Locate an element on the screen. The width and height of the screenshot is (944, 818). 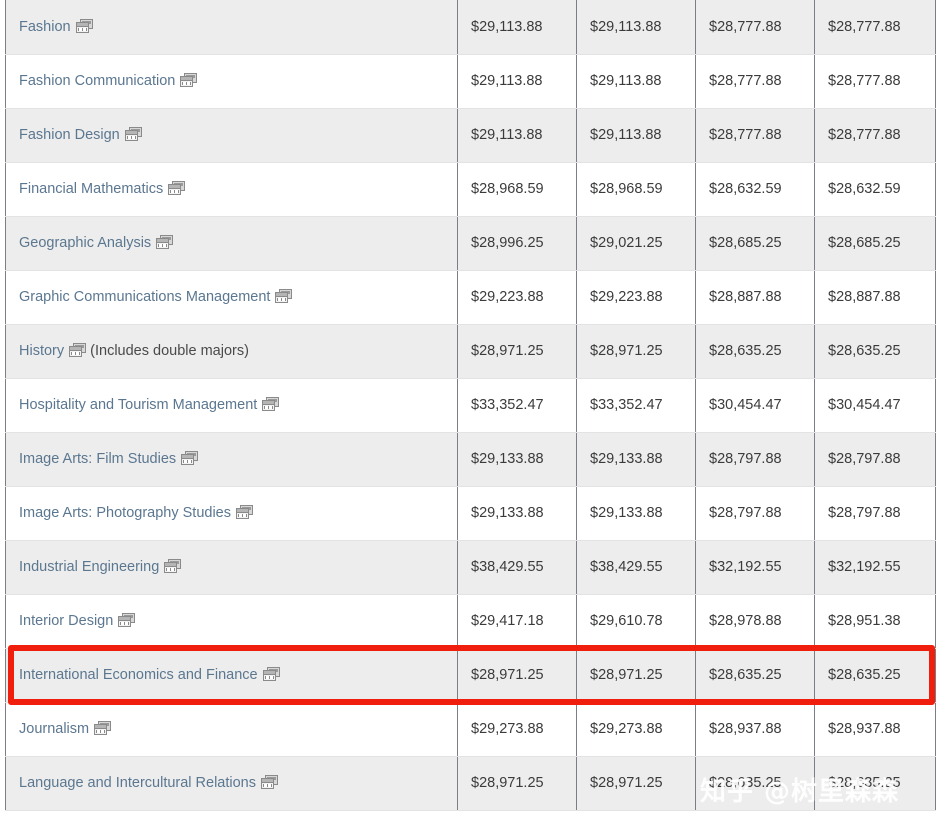
fee-cell: $29,223.88 is located at coordinates (636, 297).